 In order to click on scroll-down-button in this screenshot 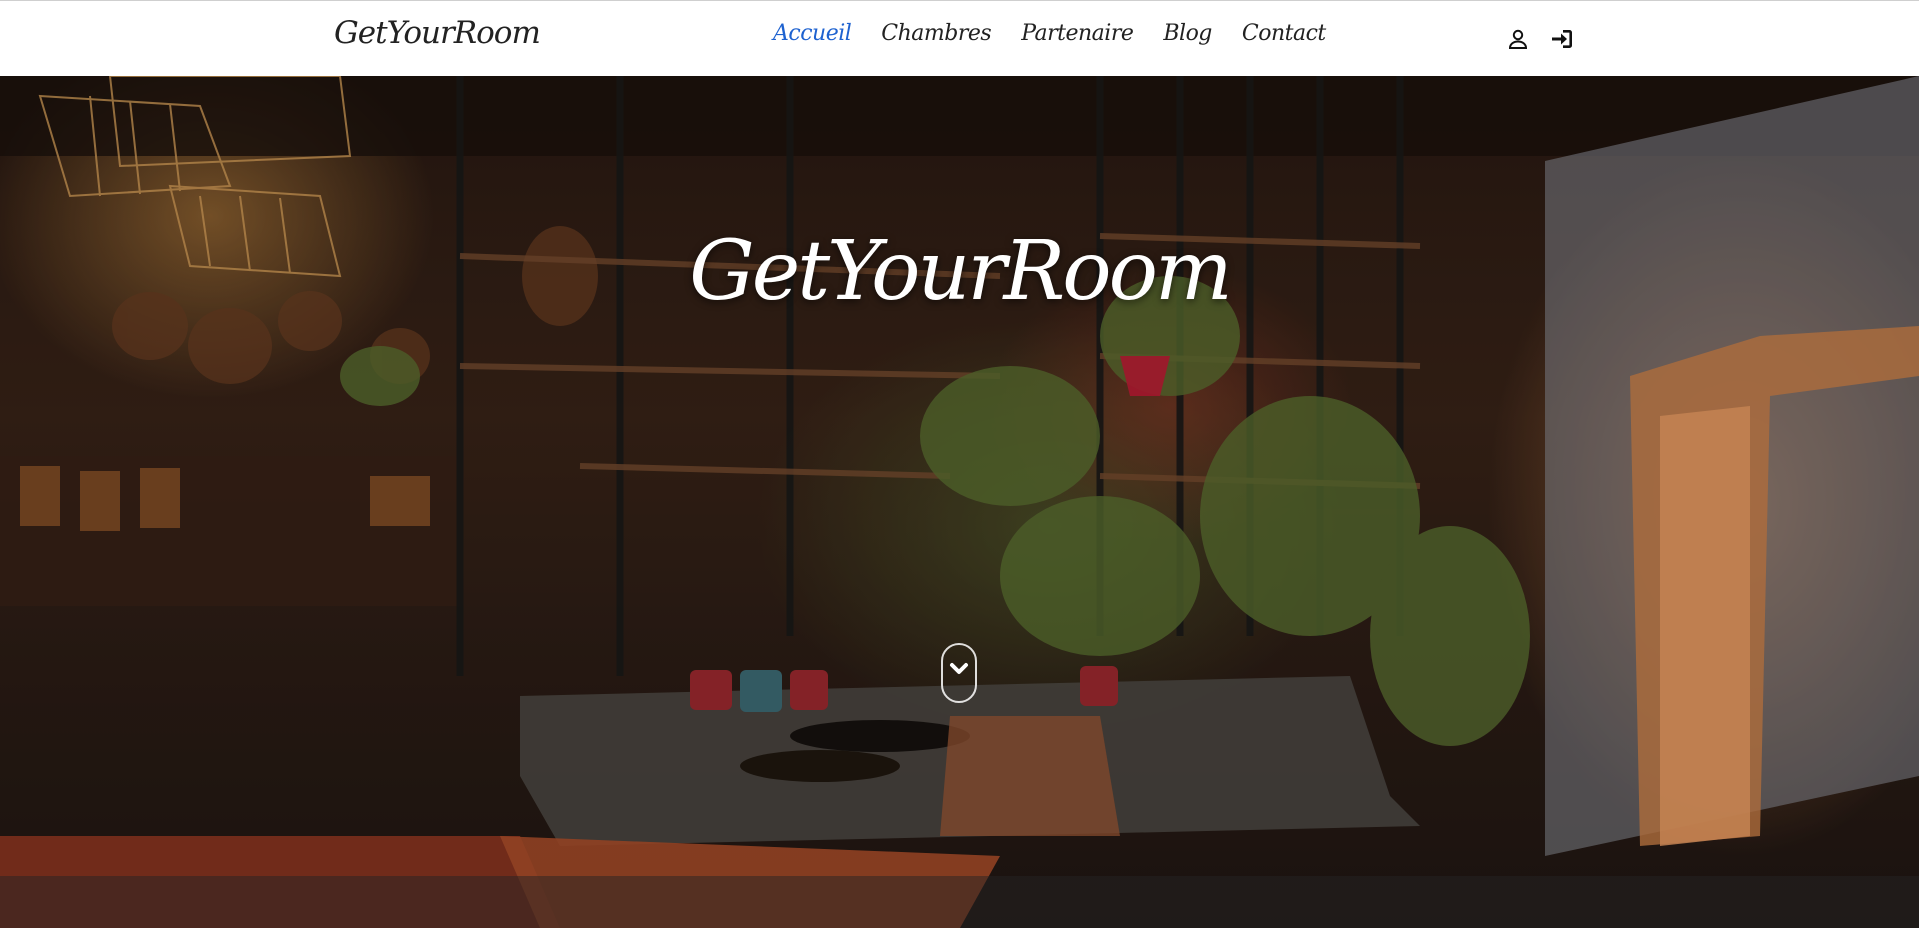, I will do `click(959, 673)`.